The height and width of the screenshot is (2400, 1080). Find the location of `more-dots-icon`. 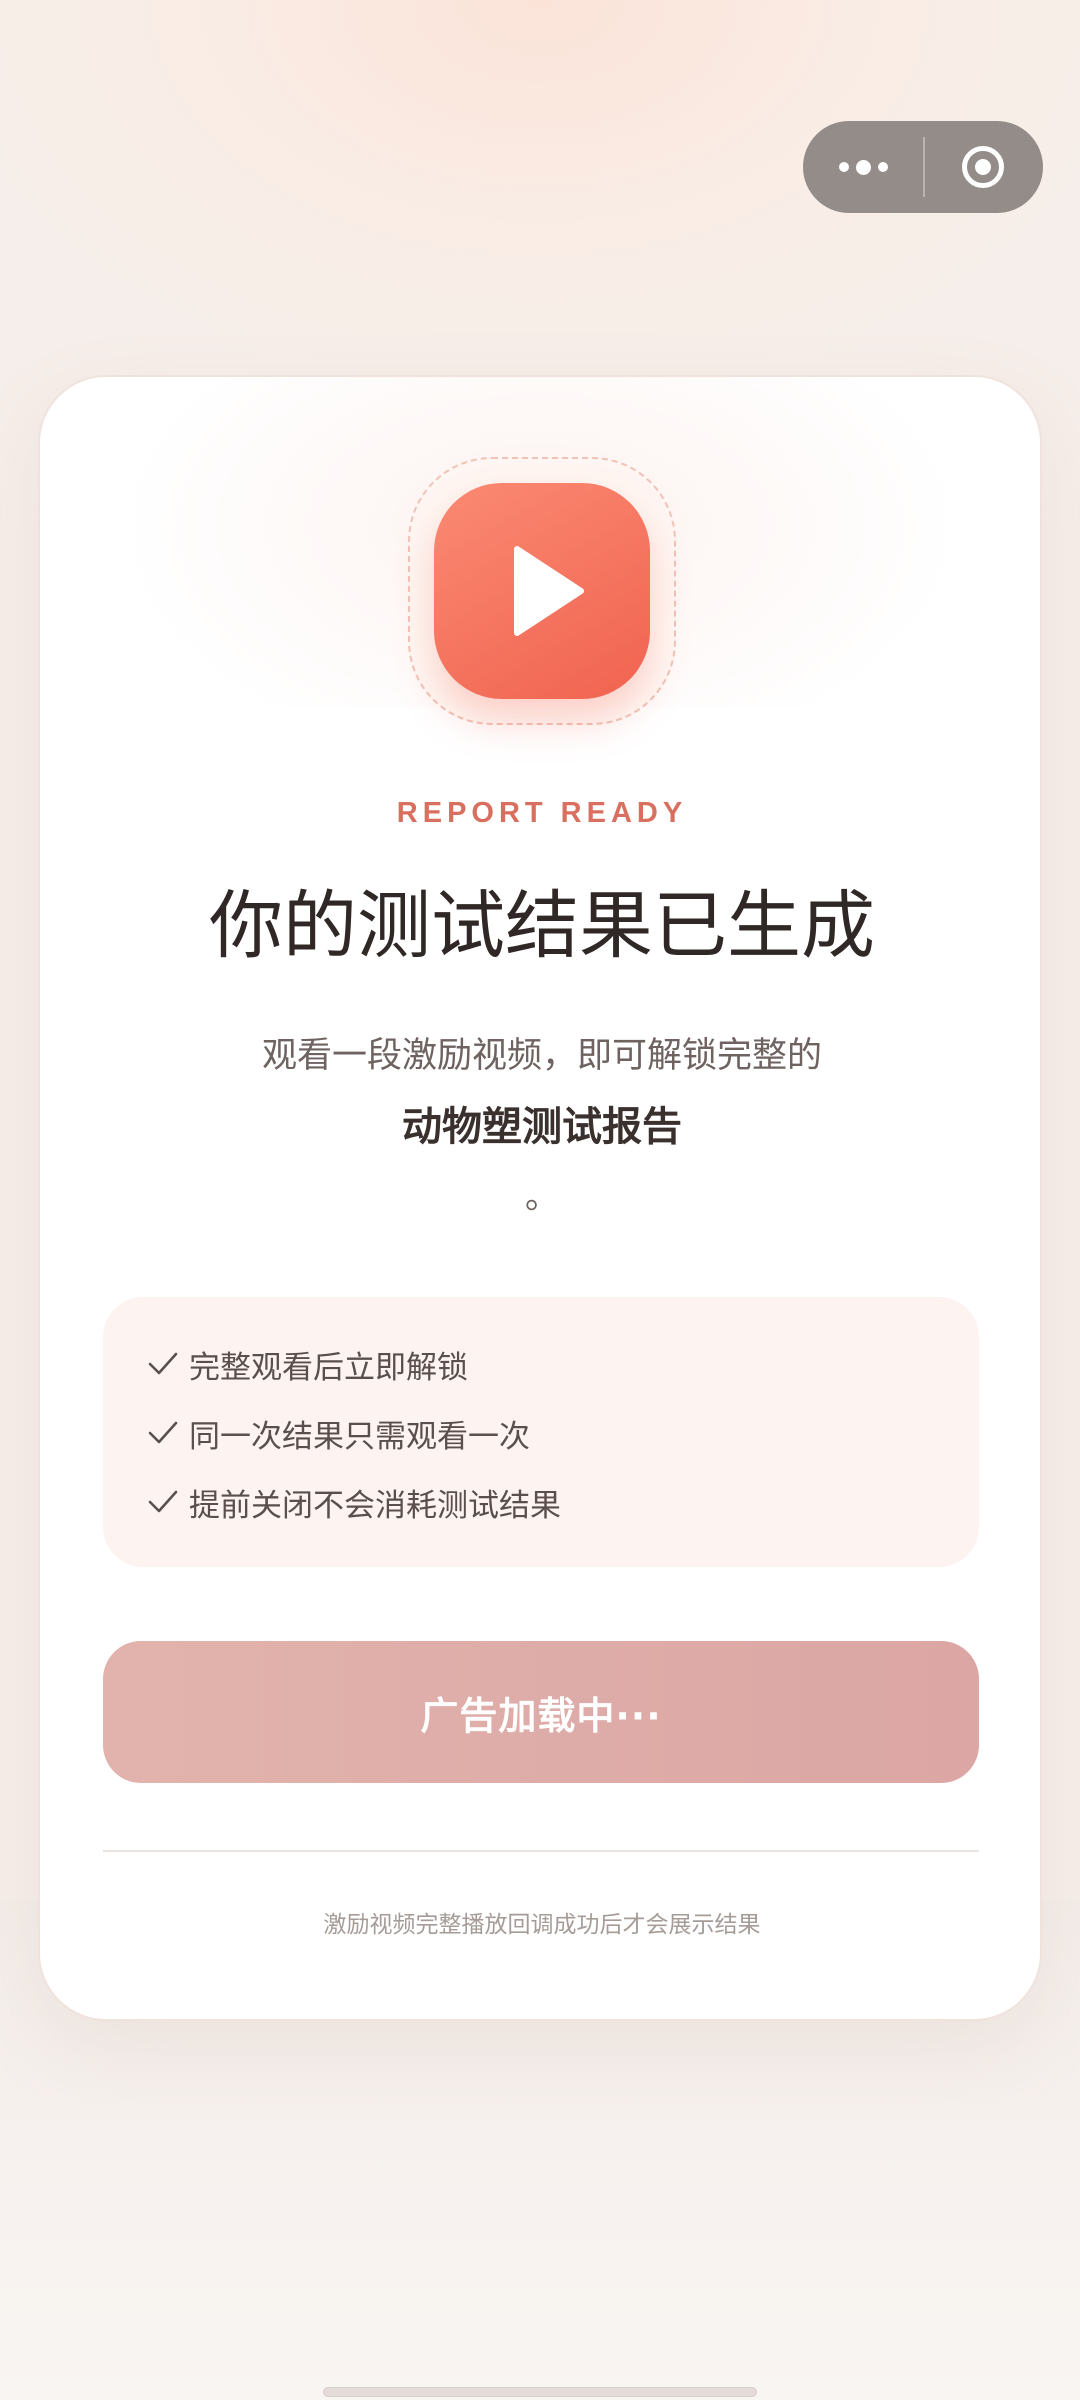

more-dots-icon is located at coordinates (863, 167).